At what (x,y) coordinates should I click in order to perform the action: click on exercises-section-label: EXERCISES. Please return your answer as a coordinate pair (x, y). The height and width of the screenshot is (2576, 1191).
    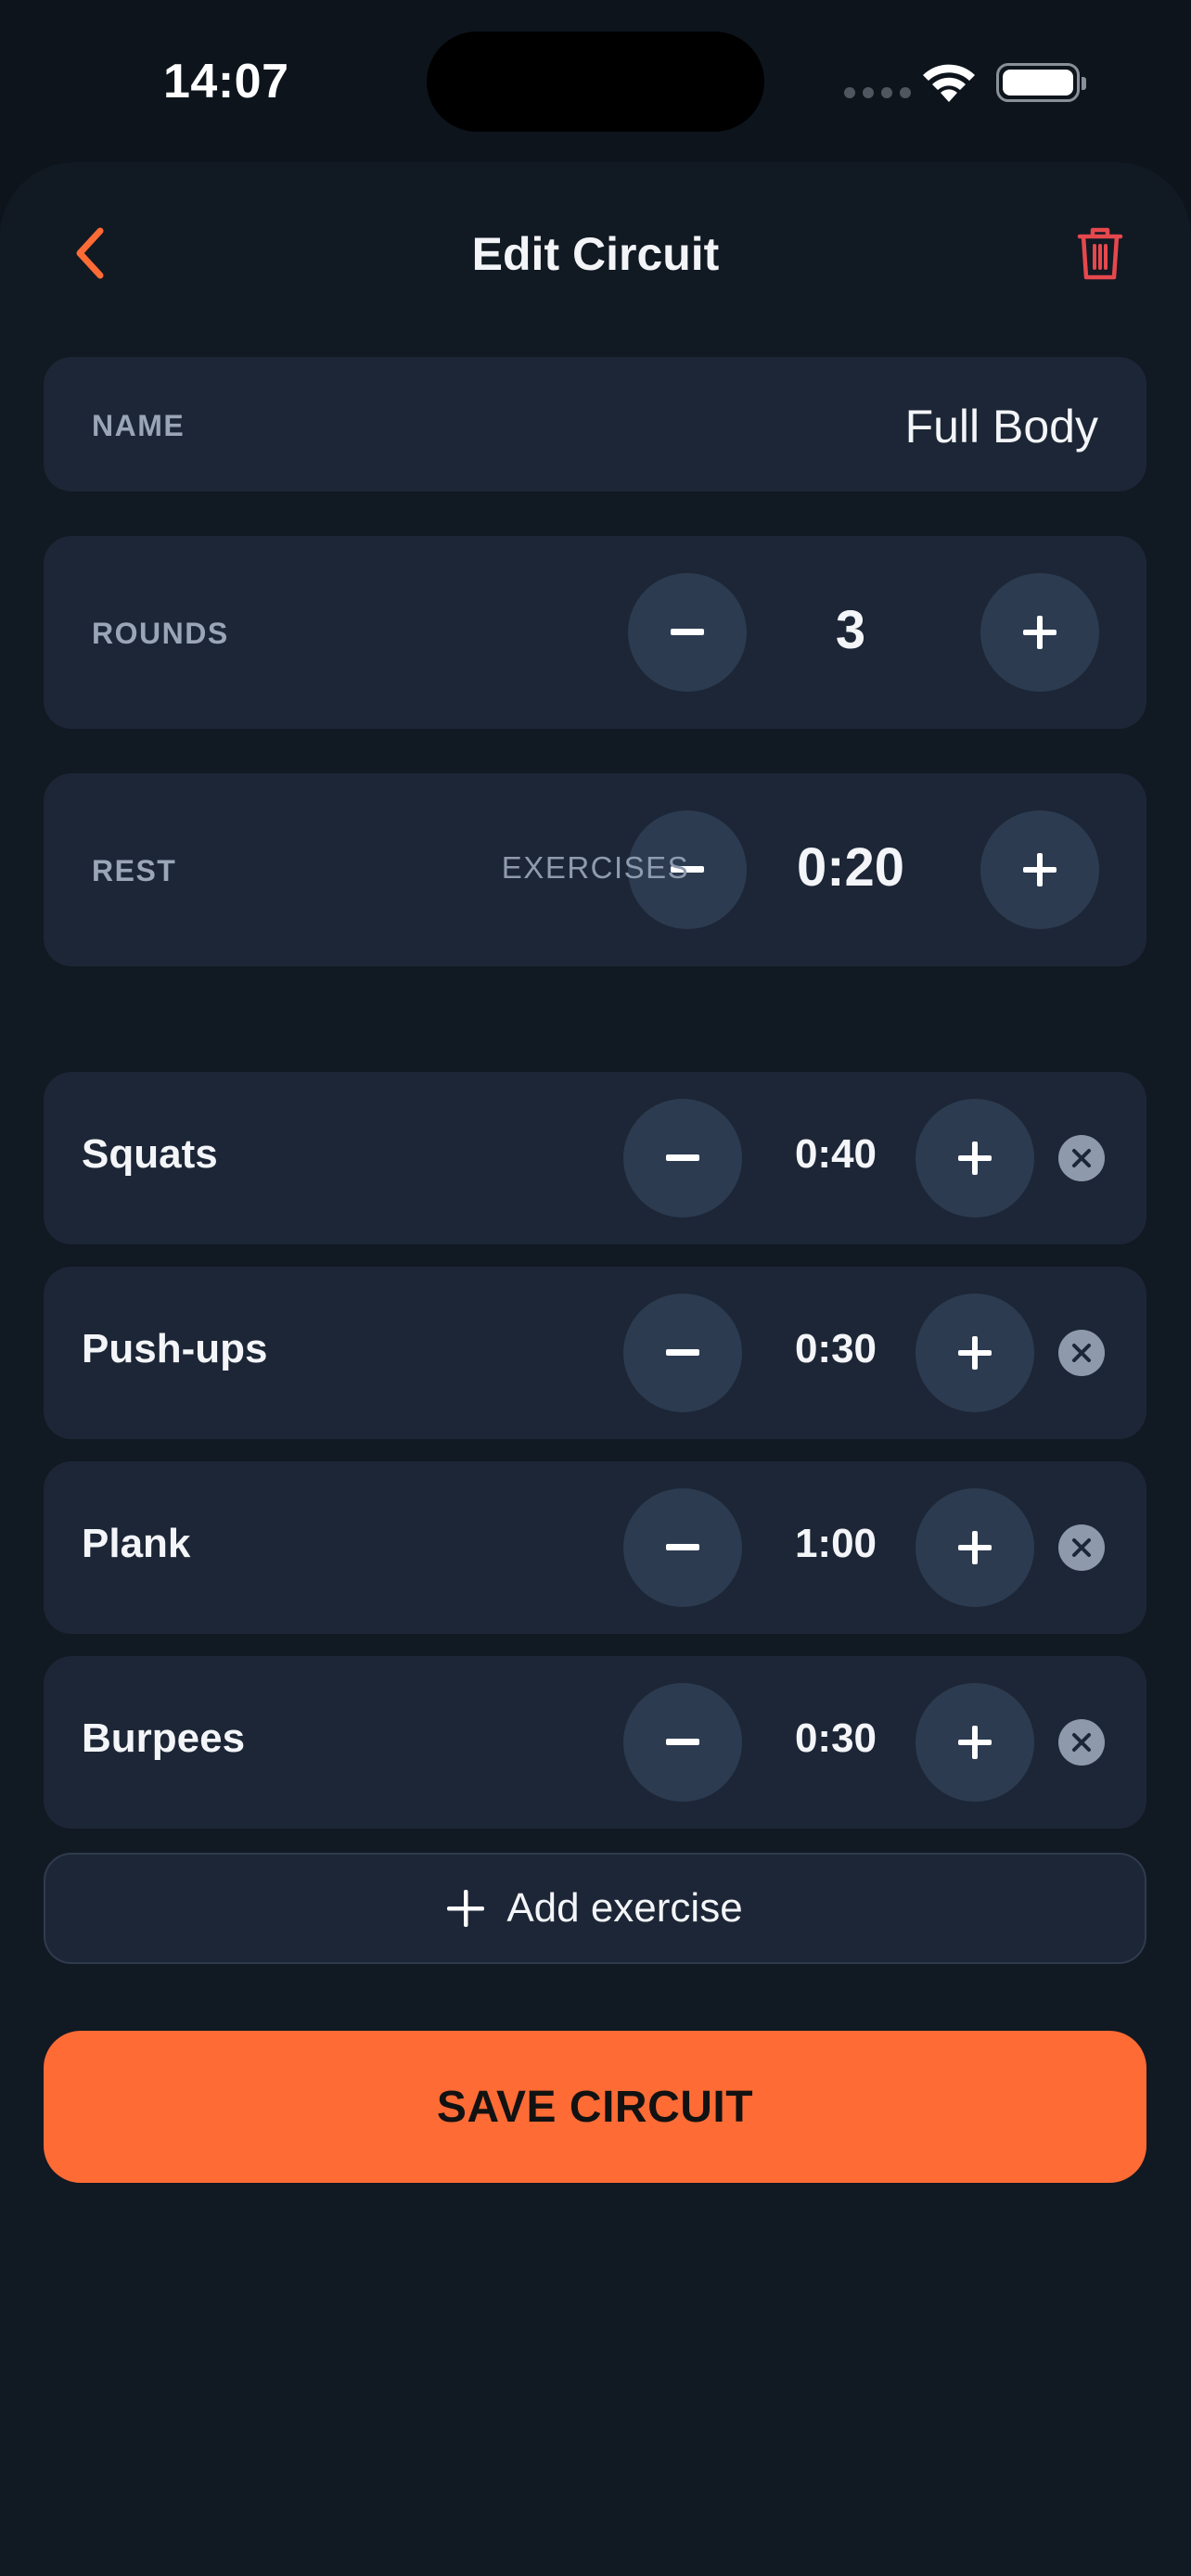
    Looking at the image, I should click on (595, 867).